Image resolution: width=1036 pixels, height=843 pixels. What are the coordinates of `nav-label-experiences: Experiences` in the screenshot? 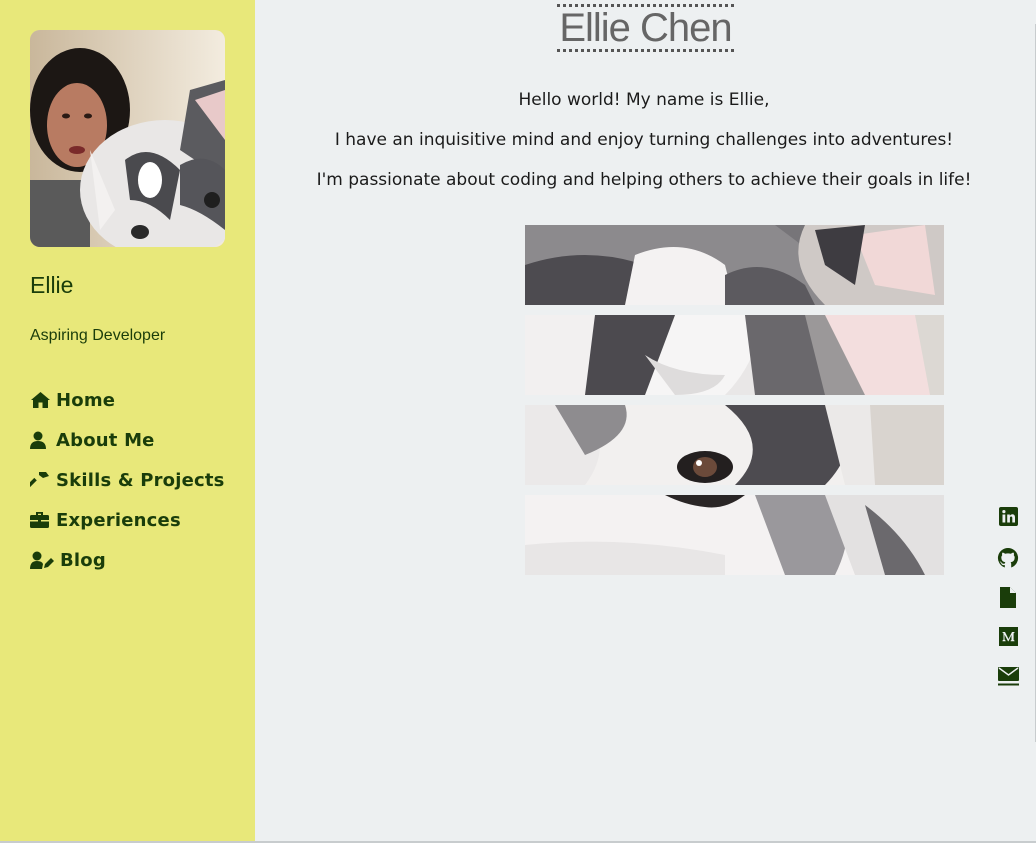 It's located at (118, 520).